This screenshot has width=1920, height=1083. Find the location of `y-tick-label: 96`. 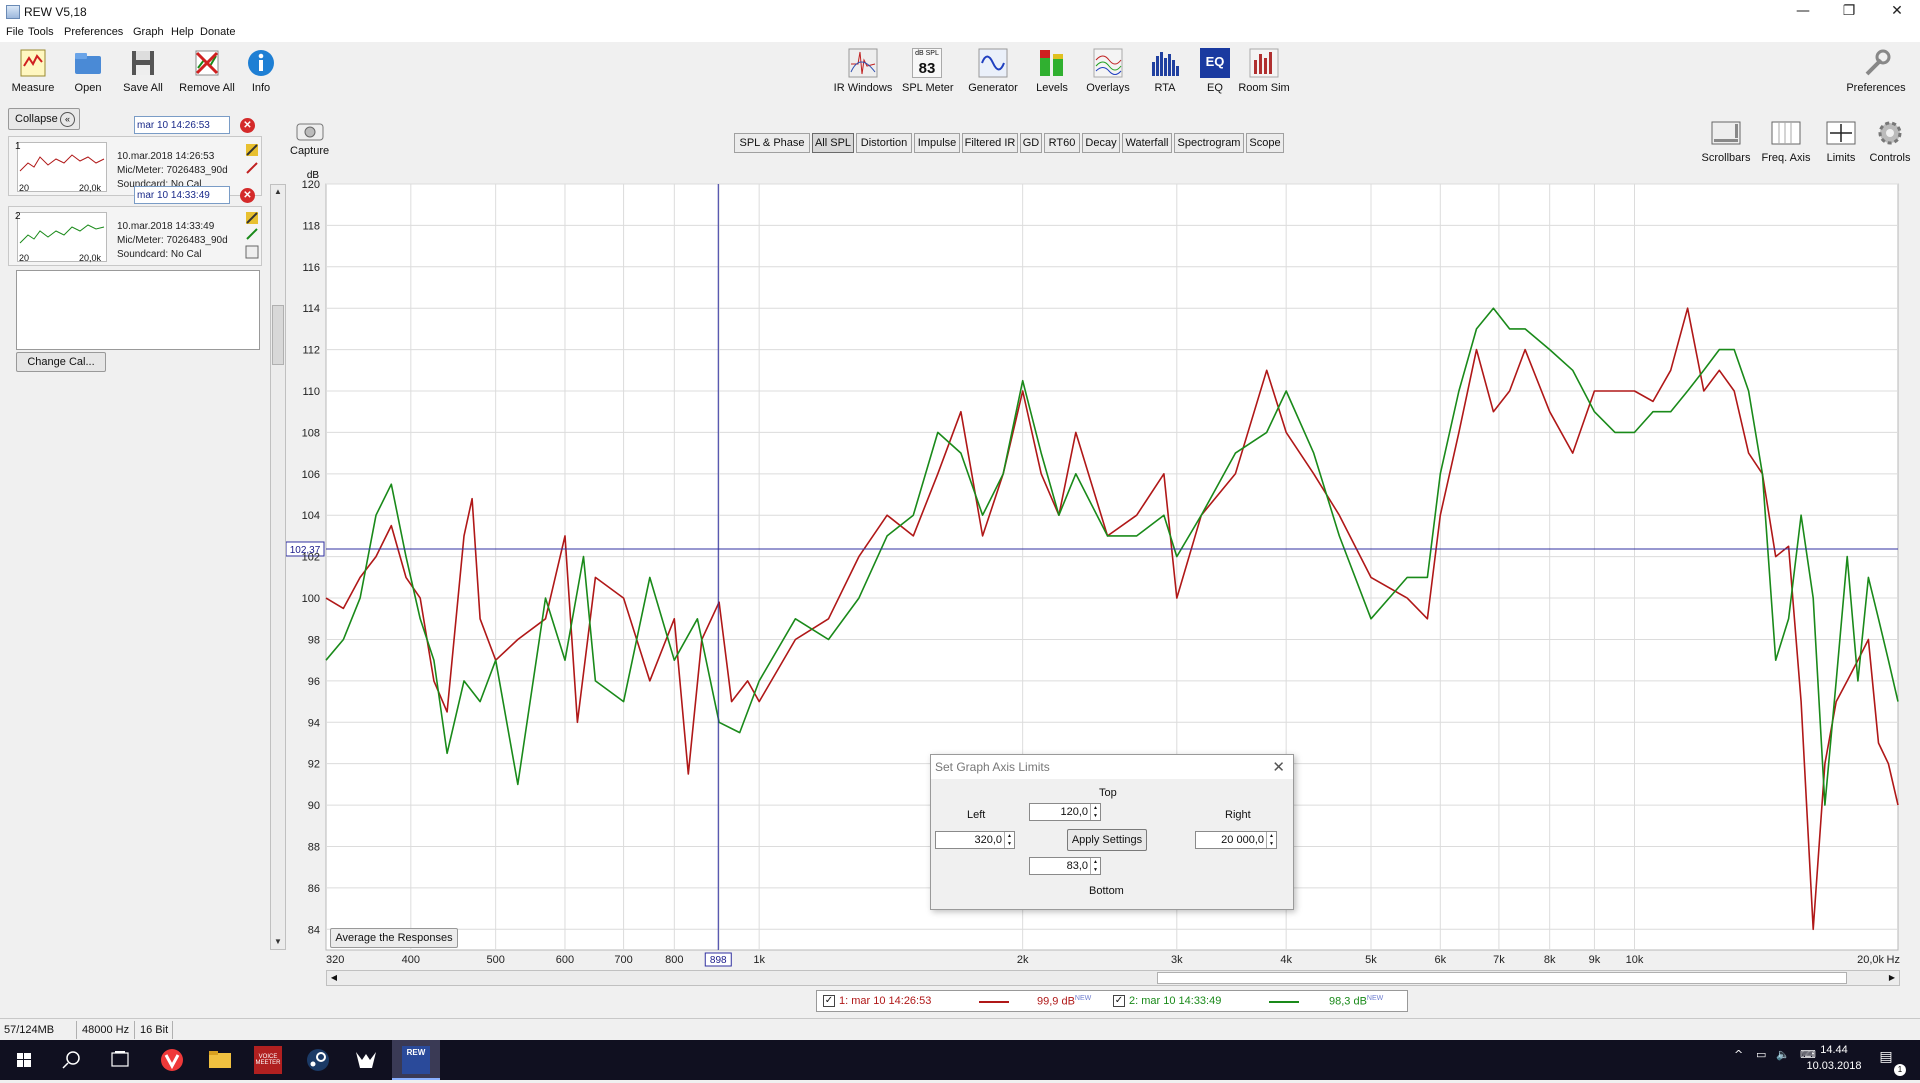

y-tick-label: 96 is located at coordinates (314, 682).